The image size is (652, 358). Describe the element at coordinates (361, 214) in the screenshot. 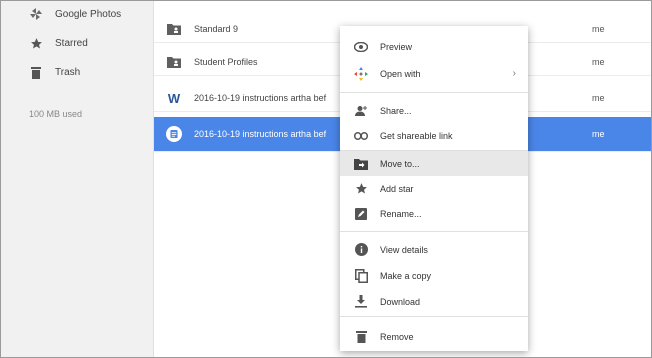

I see `rename-icon` at that location.